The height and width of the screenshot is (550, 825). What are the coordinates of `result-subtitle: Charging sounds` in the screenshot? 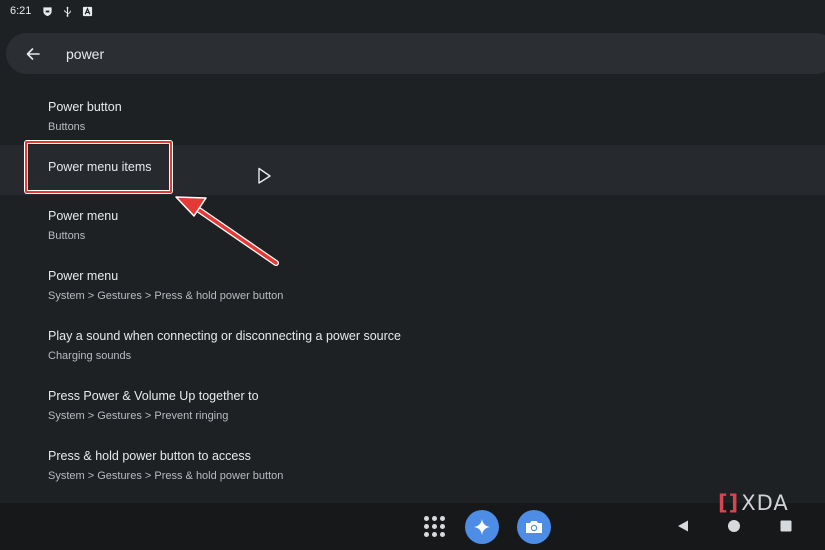 It's located at (90, 356).